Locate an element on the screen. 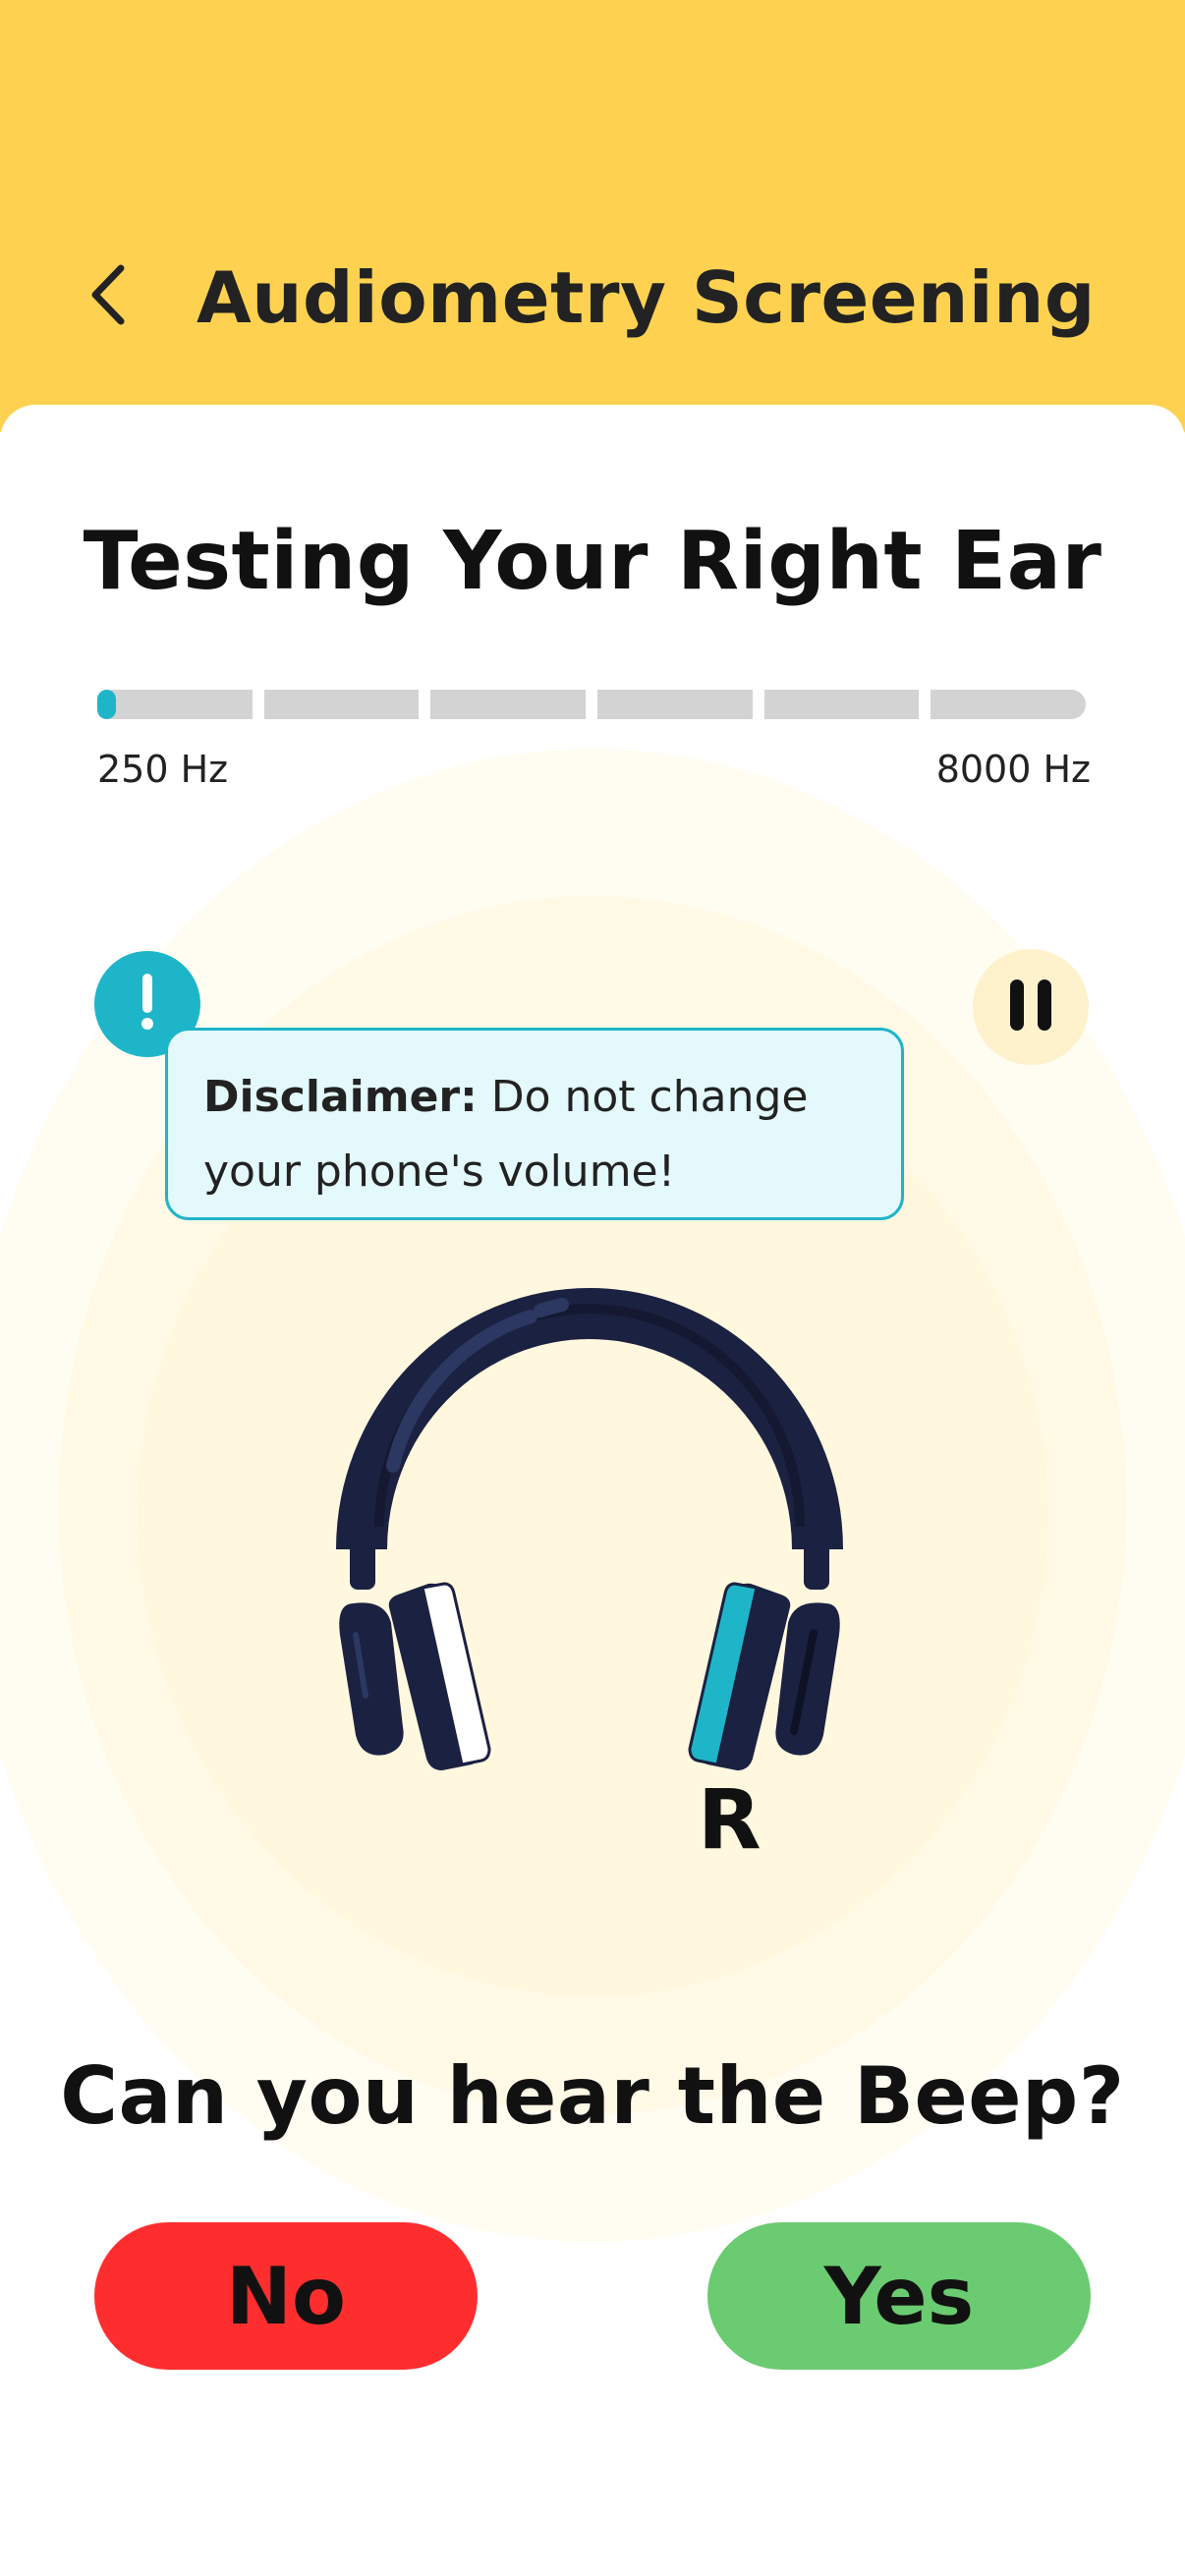  frequency-end-label: 8000 Hz is located at coordinates (1013, 769).